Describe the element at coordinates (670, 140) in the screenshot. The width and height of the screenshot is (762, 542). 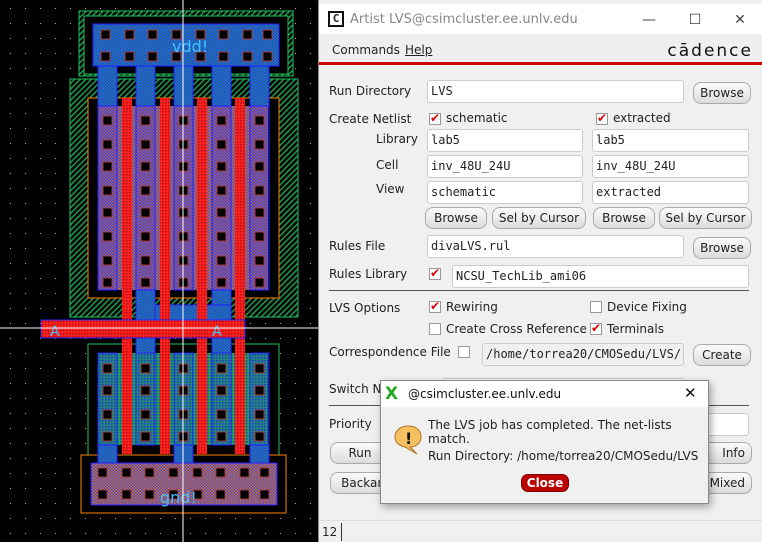
I see `extracted-library-input: lab5` at that location.